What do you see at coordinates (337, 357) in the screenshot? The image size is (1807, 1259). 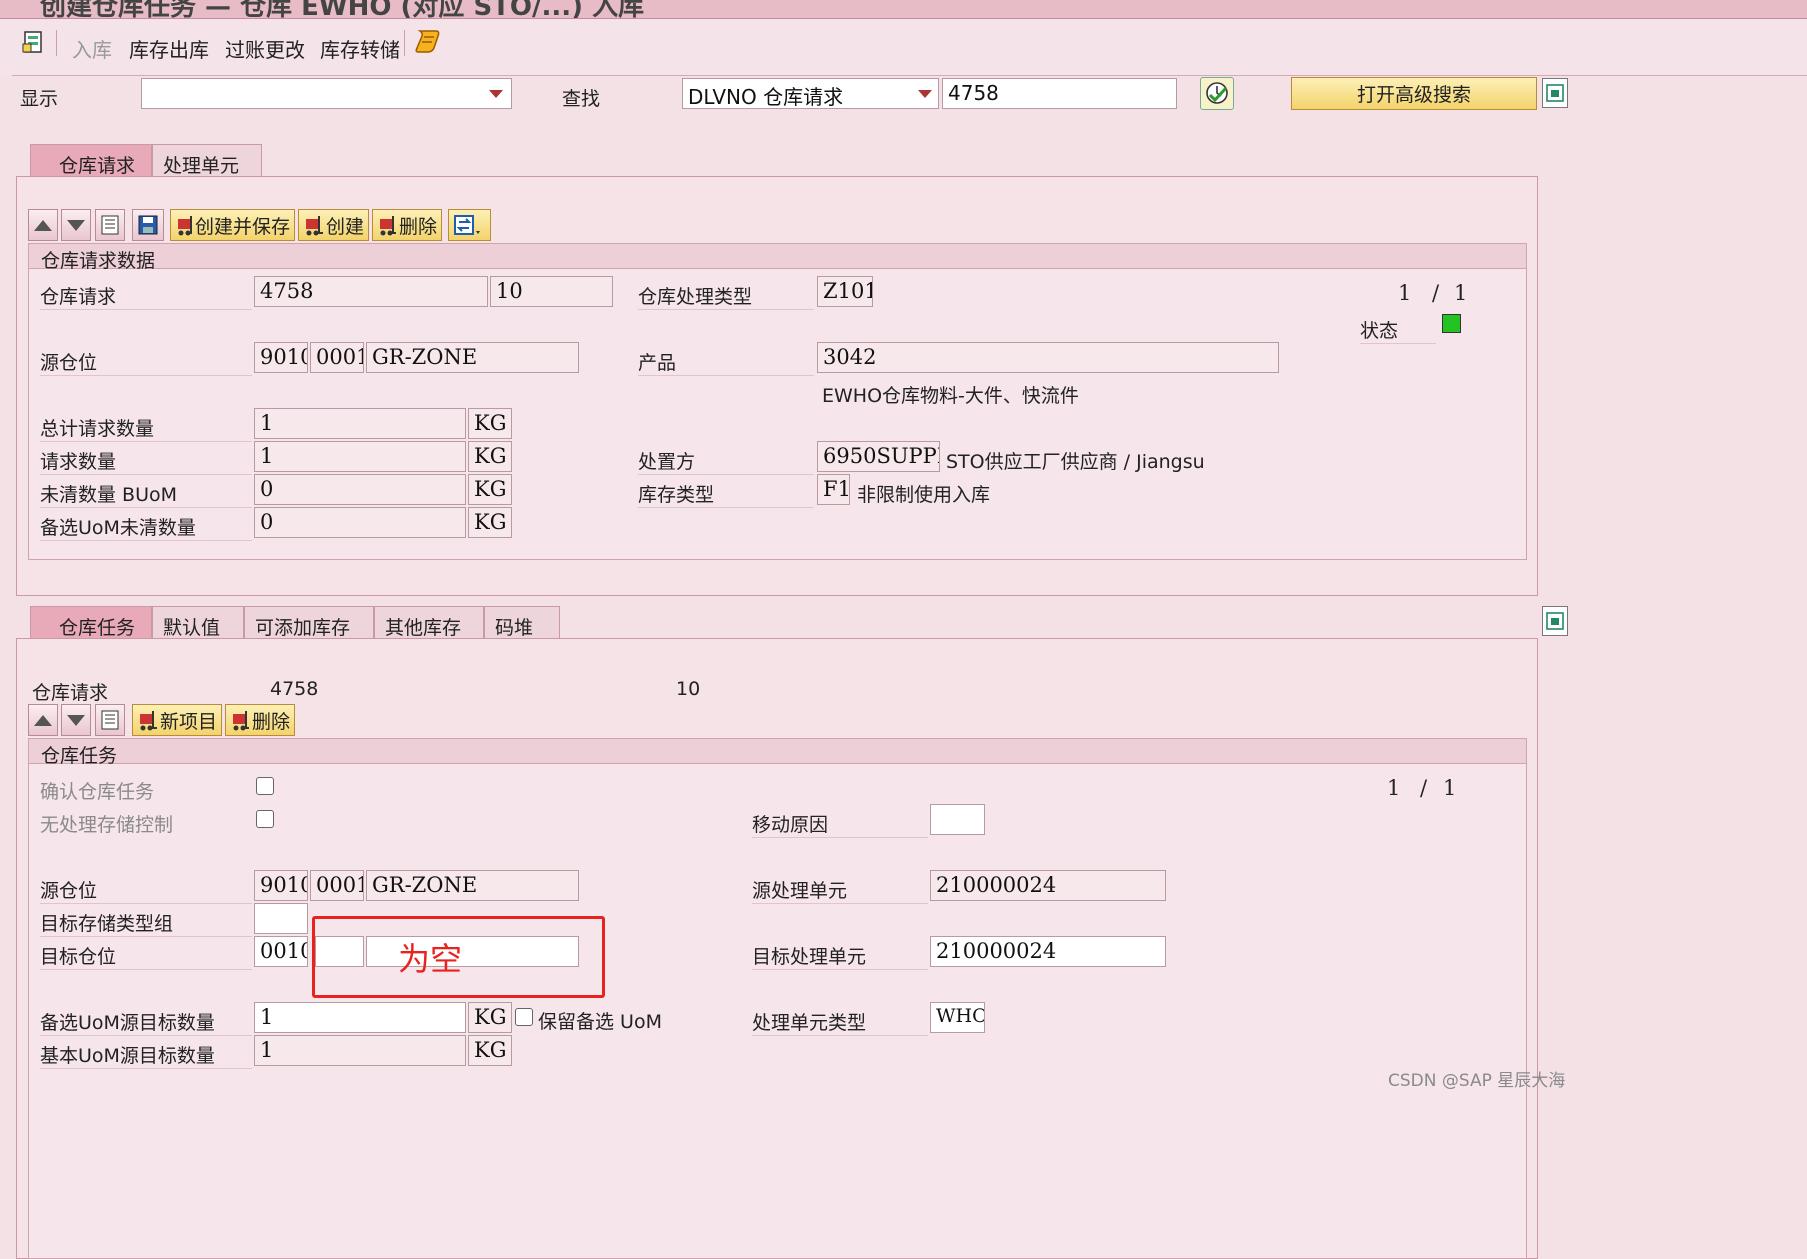 I see `source-storage-type-field: 0001` at bounding box center [337, 357].